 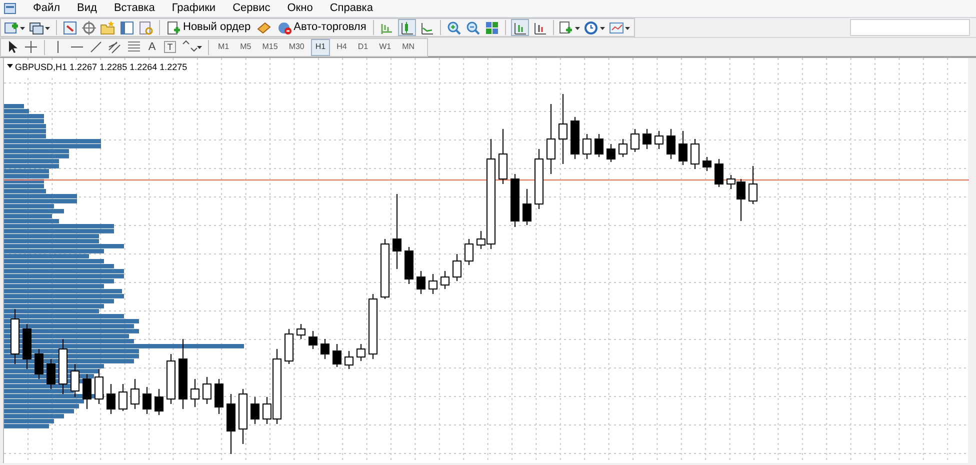 What do you see at coordinates (40, 28) in the screenshot?
I see `profiles-icon` at bounding box center [40, 28].